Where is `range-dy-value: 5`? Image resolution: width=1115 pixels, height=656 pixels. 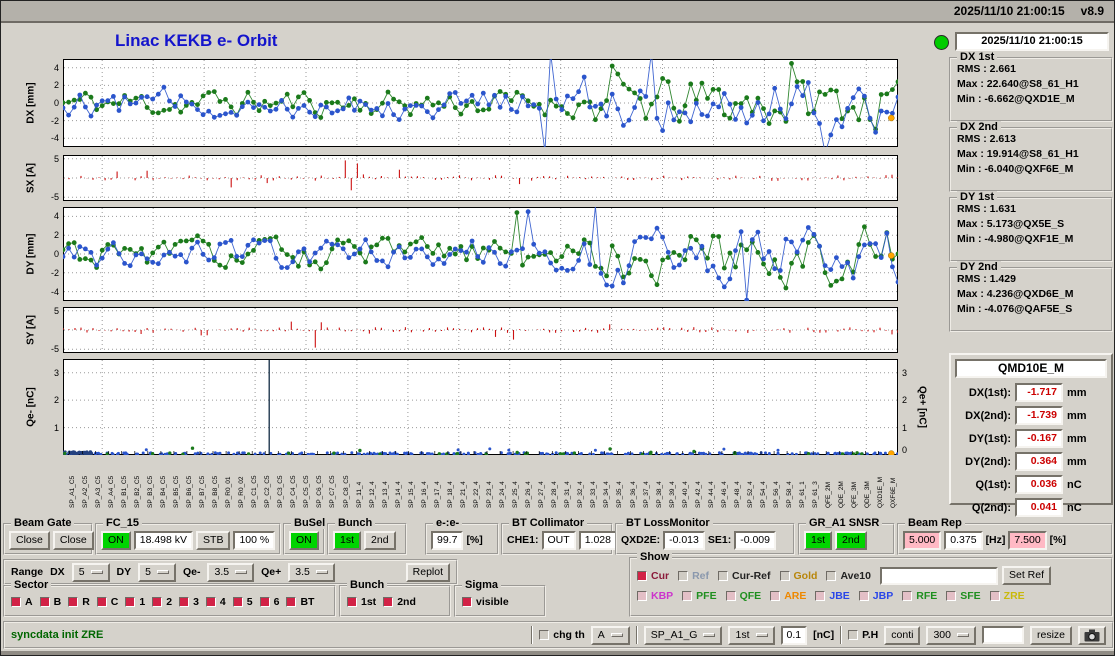
range-dy-value: 5 is located at coordinates (148, 571).